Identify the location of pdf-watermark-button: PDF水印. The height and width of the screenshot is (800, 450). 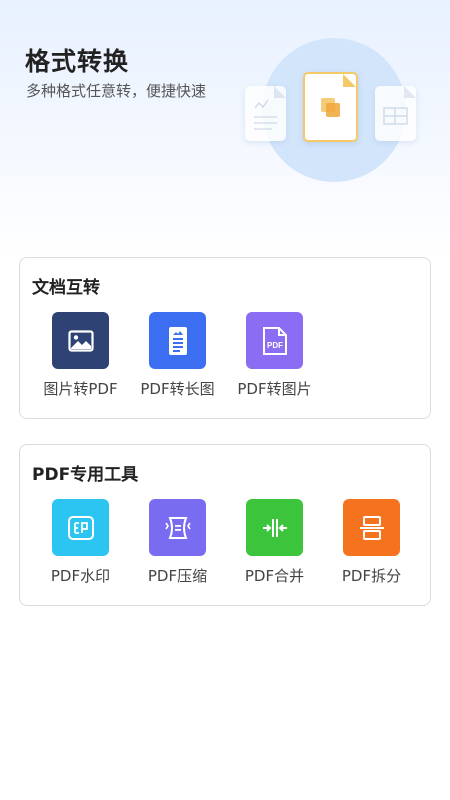
(80, 544).